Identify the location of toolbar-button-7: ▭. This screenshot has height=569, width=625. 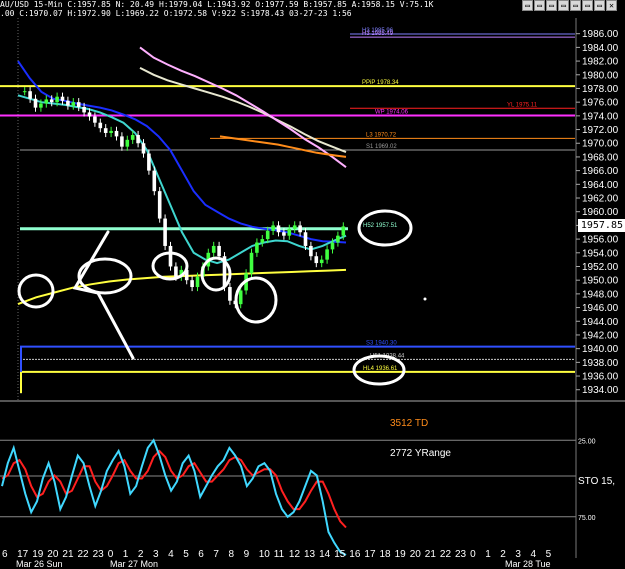
(599, 5).